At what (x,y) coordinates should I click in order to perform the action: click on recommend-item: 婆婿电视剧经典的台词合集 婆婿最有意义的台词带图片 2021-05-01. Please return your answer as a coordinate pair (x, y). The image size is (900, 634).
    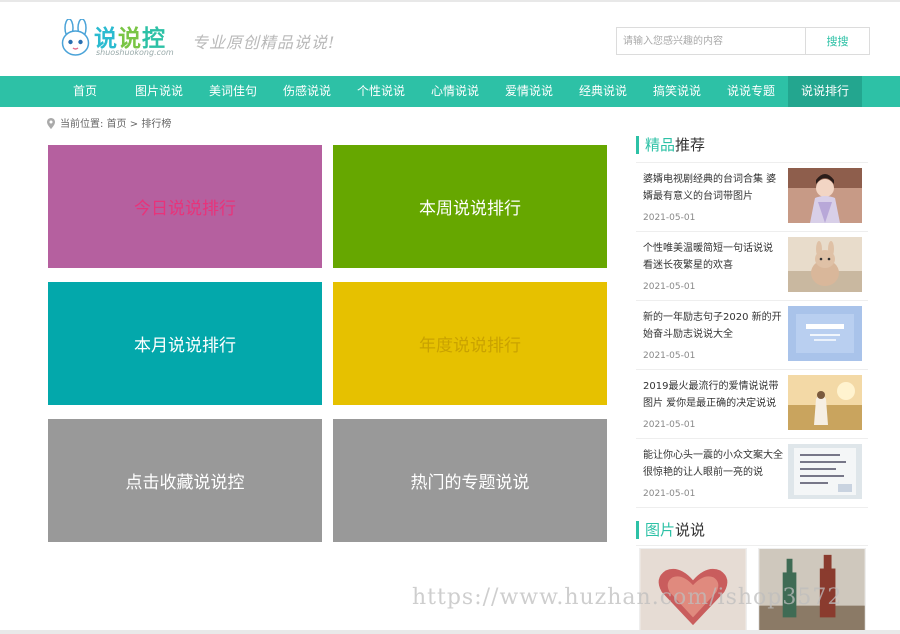
    Looking at the image, I should click on (752, 197).